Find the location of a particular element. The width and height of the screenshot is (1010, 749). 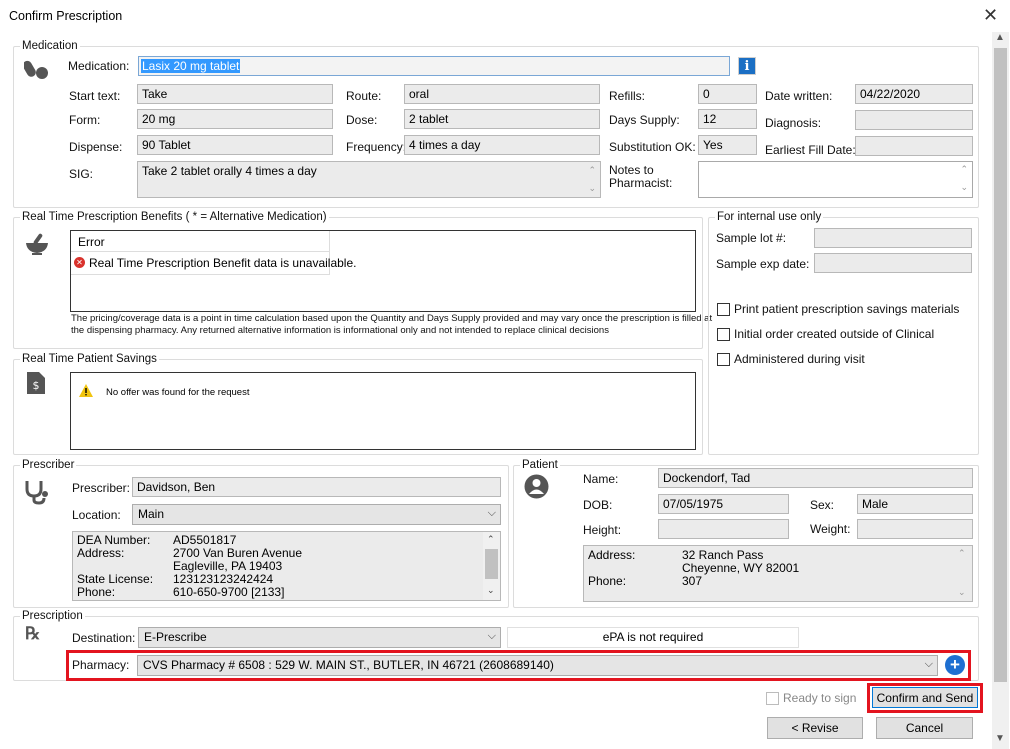

stethoscope-icon is located at coordinates (37, 492).